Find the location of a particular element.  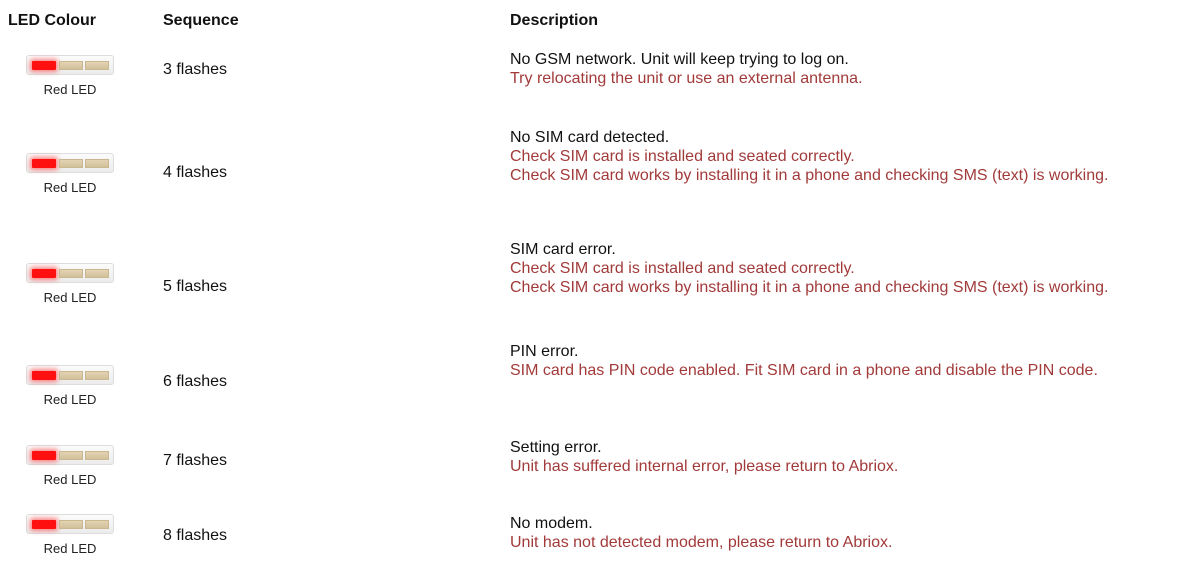

sequence-text: 3 flashes is located at coordinates (195, 69).